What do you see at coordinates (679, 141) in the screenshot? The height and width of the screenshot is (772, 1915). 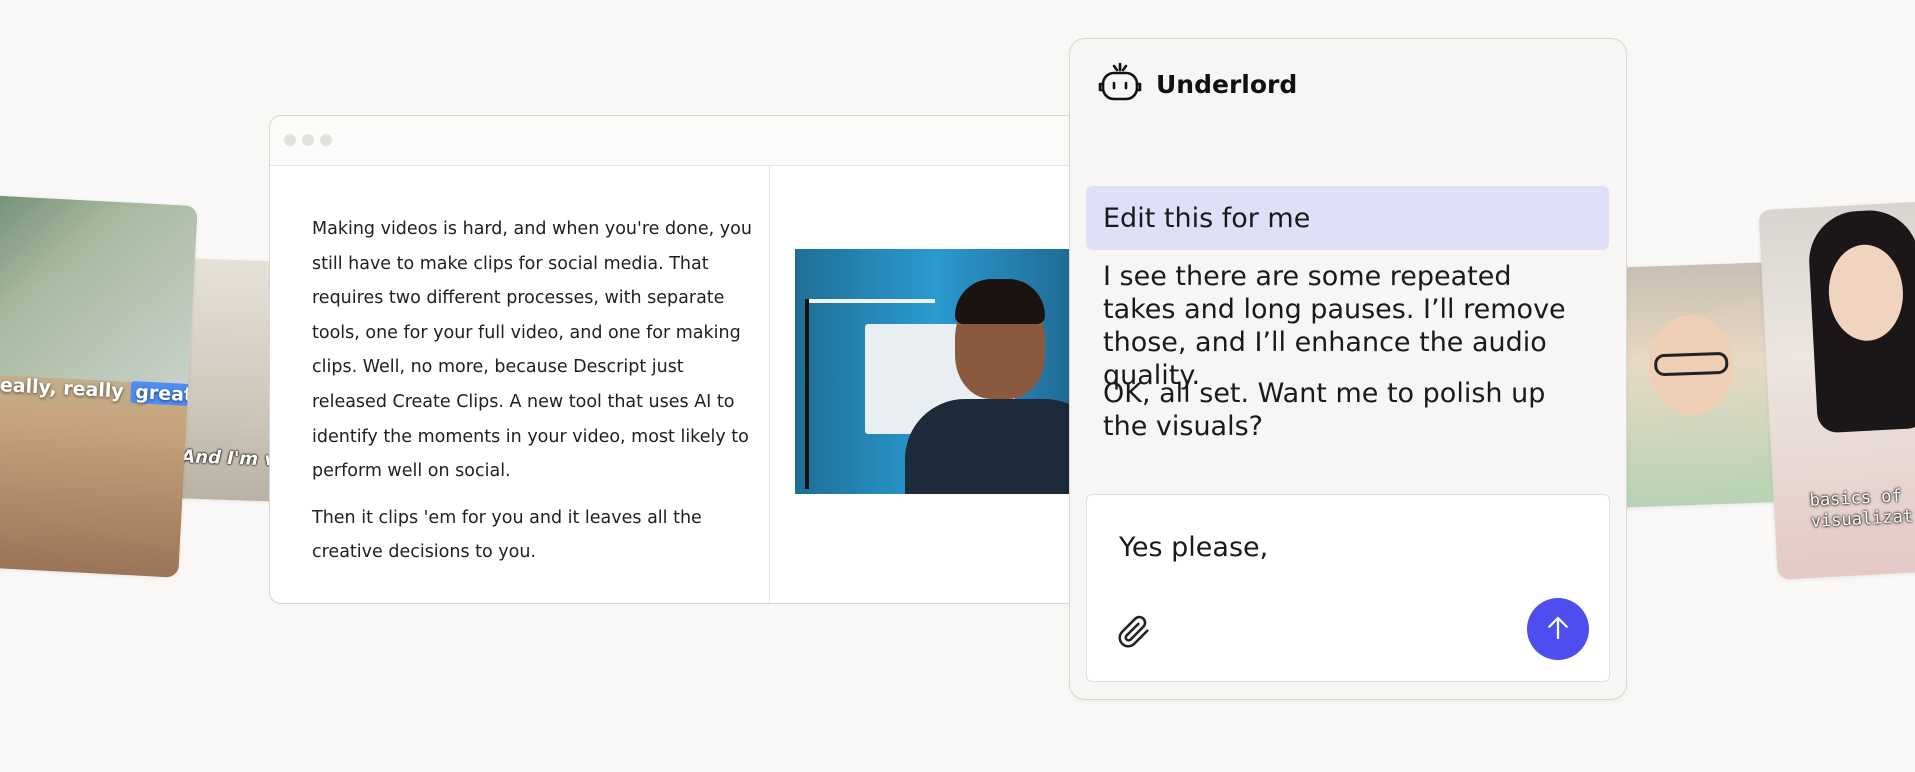 I see `window-titlebar` at bounding box center [679, 141].